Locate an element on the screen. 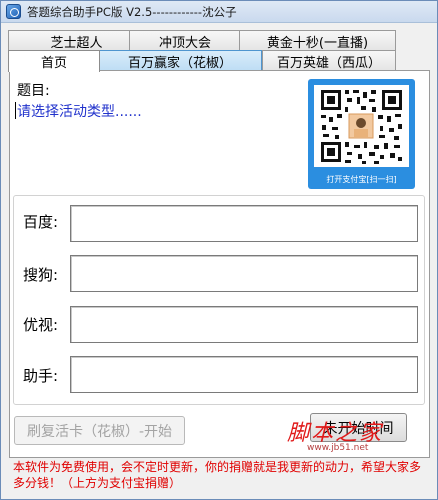  tab-label: 芝士超人 is located at coordinates (76, 43).